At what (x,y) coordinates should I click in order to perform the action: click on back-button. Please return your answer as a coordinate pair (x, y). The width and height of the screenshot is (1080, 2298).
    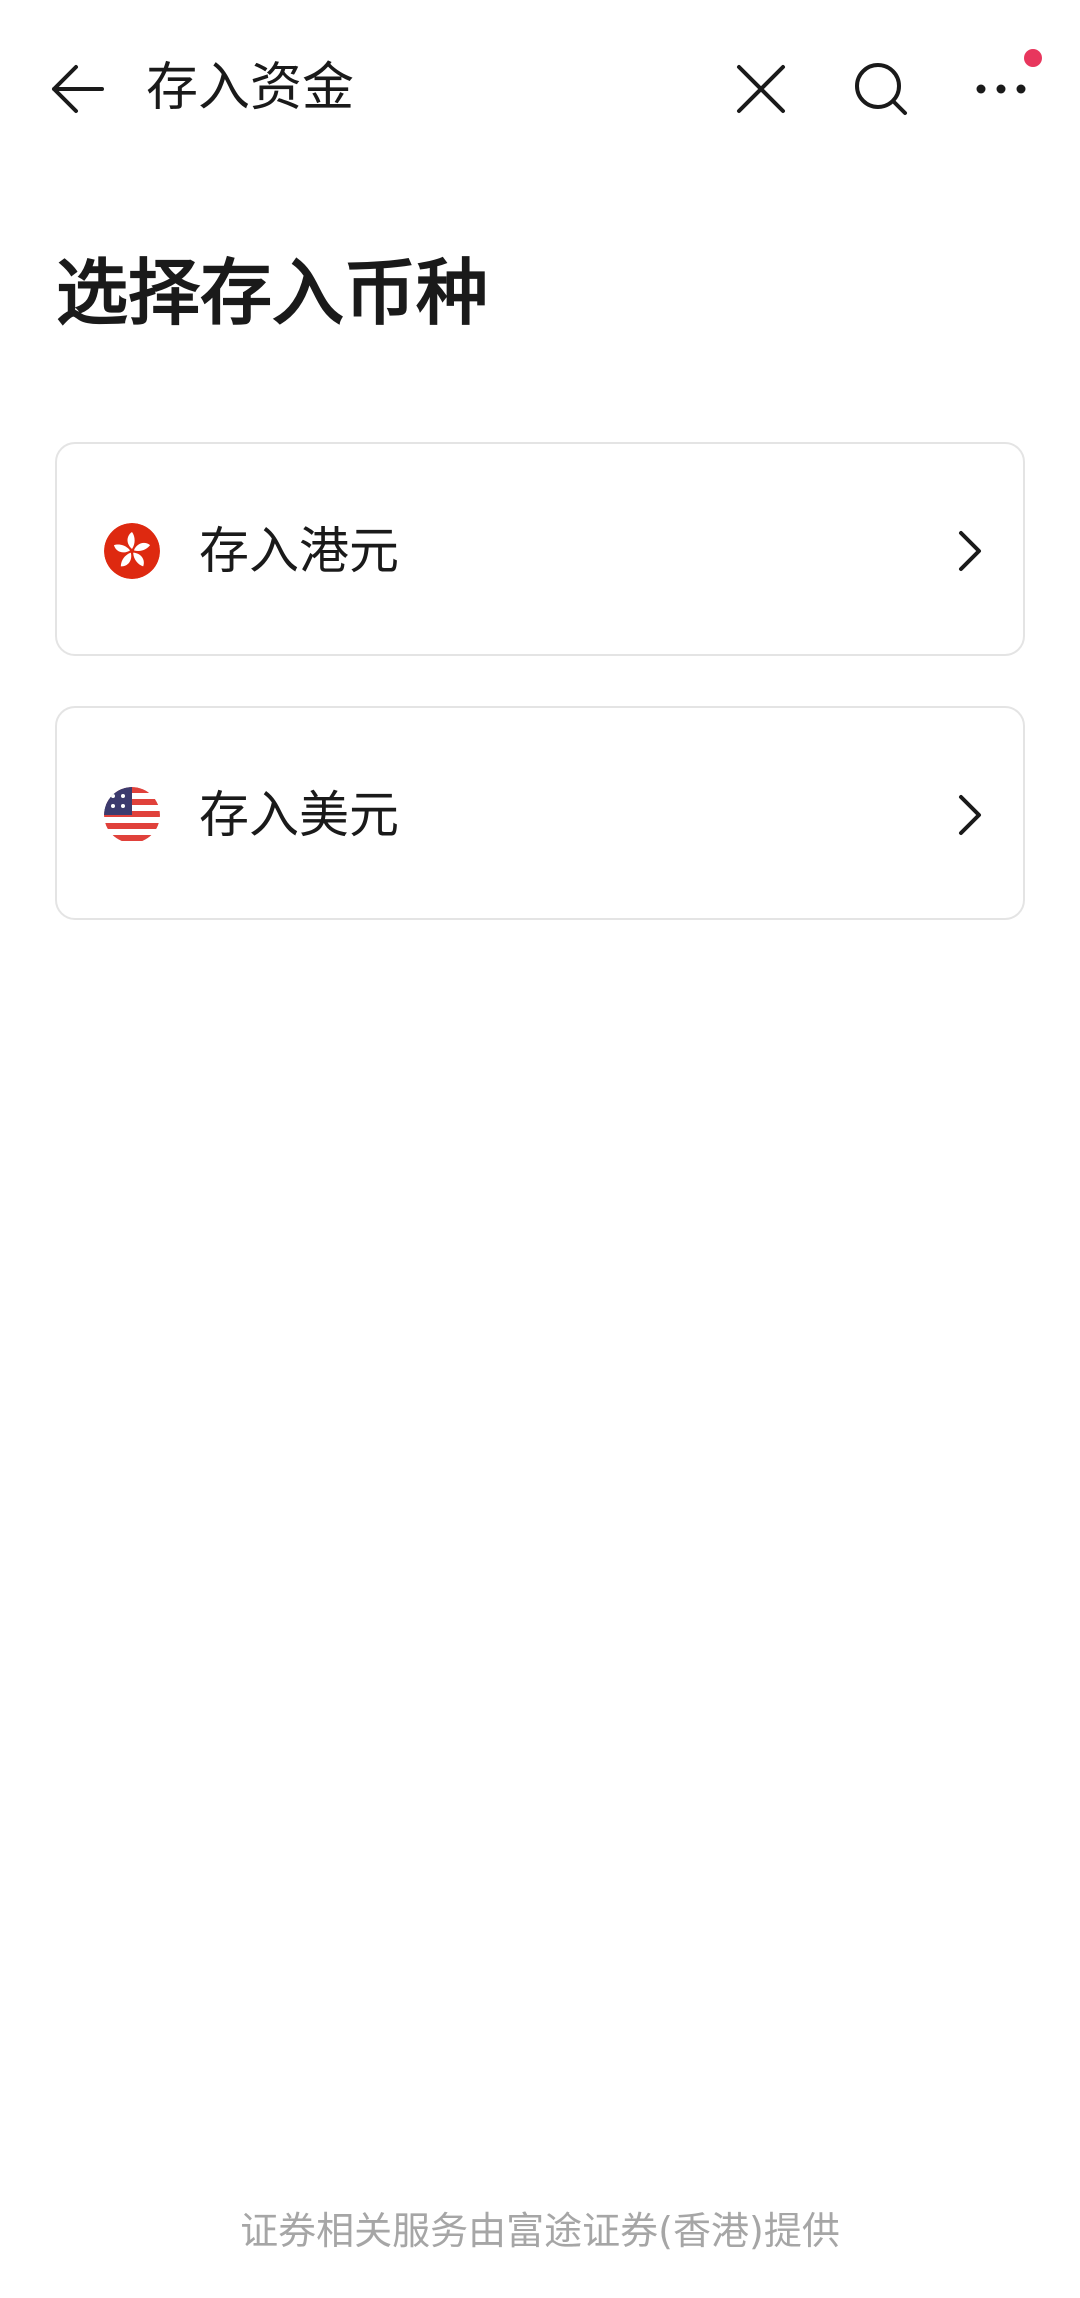
    Looking at the image, I should click on (78, 89).